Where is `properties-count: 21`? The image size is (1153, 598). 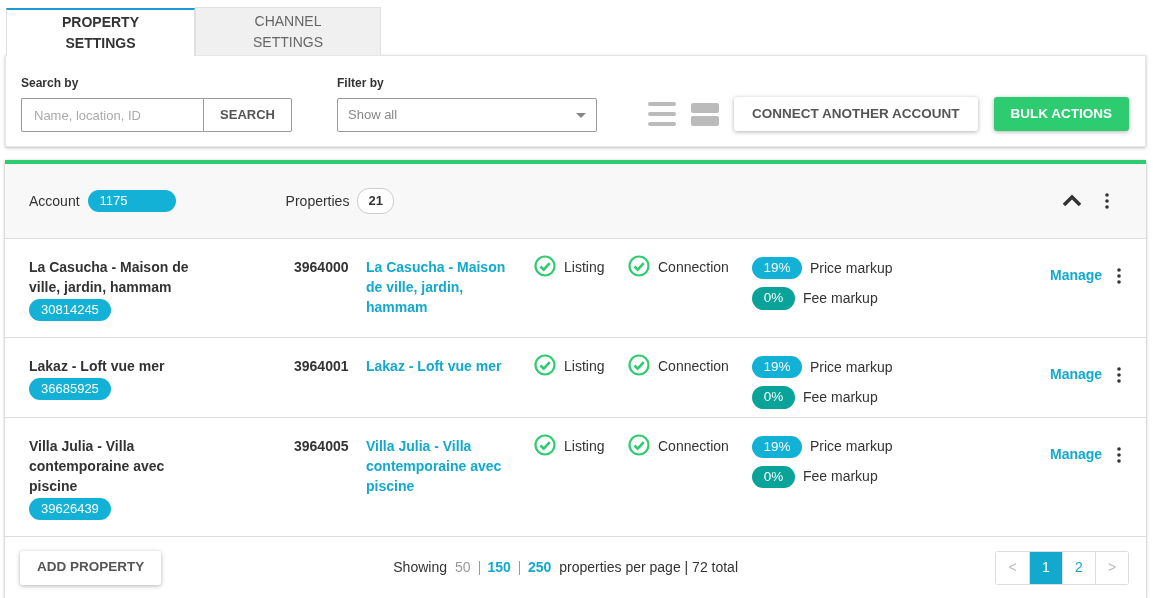 properties-count: 21 is located at coordinates (375, 201).